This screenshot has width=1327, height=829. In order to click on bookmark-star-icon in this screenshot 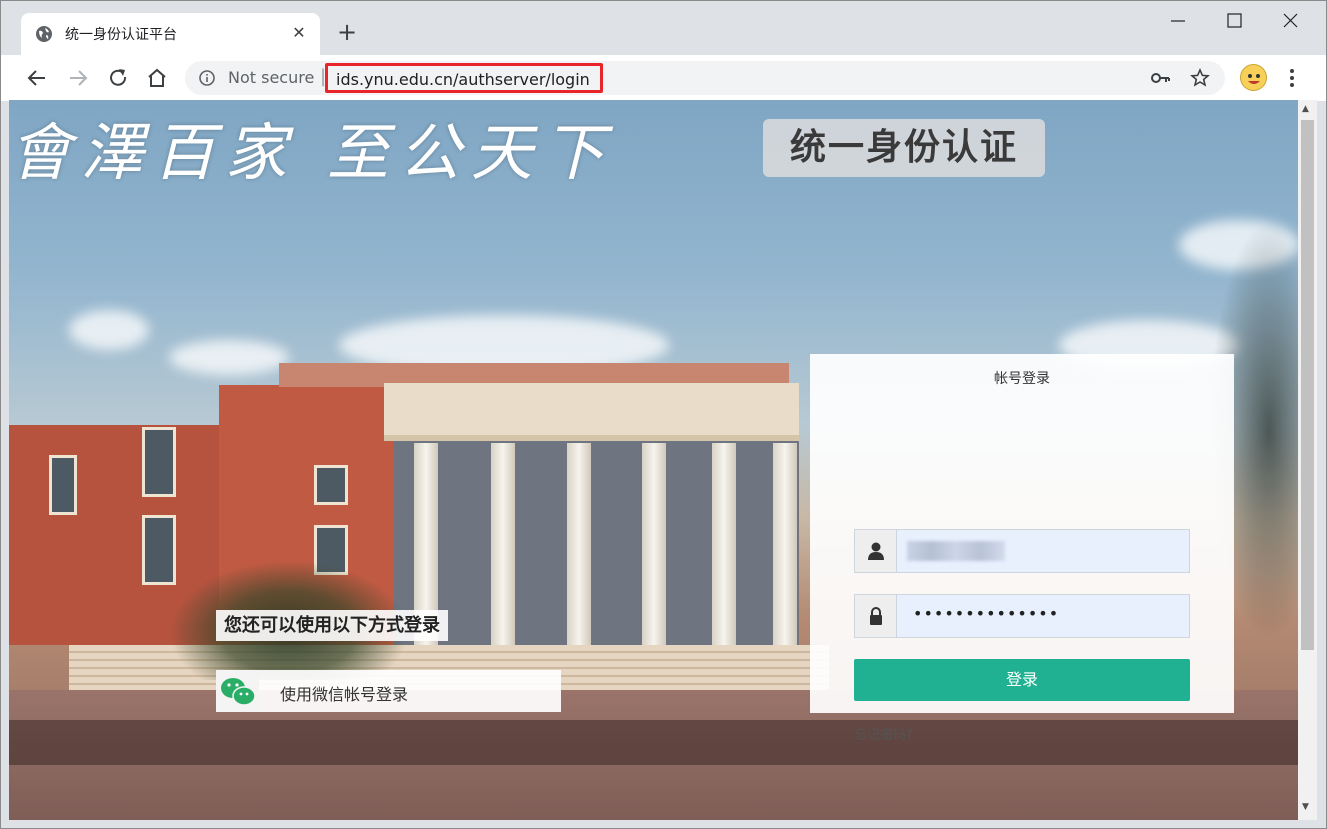, I will do `click(1200, 78)`.